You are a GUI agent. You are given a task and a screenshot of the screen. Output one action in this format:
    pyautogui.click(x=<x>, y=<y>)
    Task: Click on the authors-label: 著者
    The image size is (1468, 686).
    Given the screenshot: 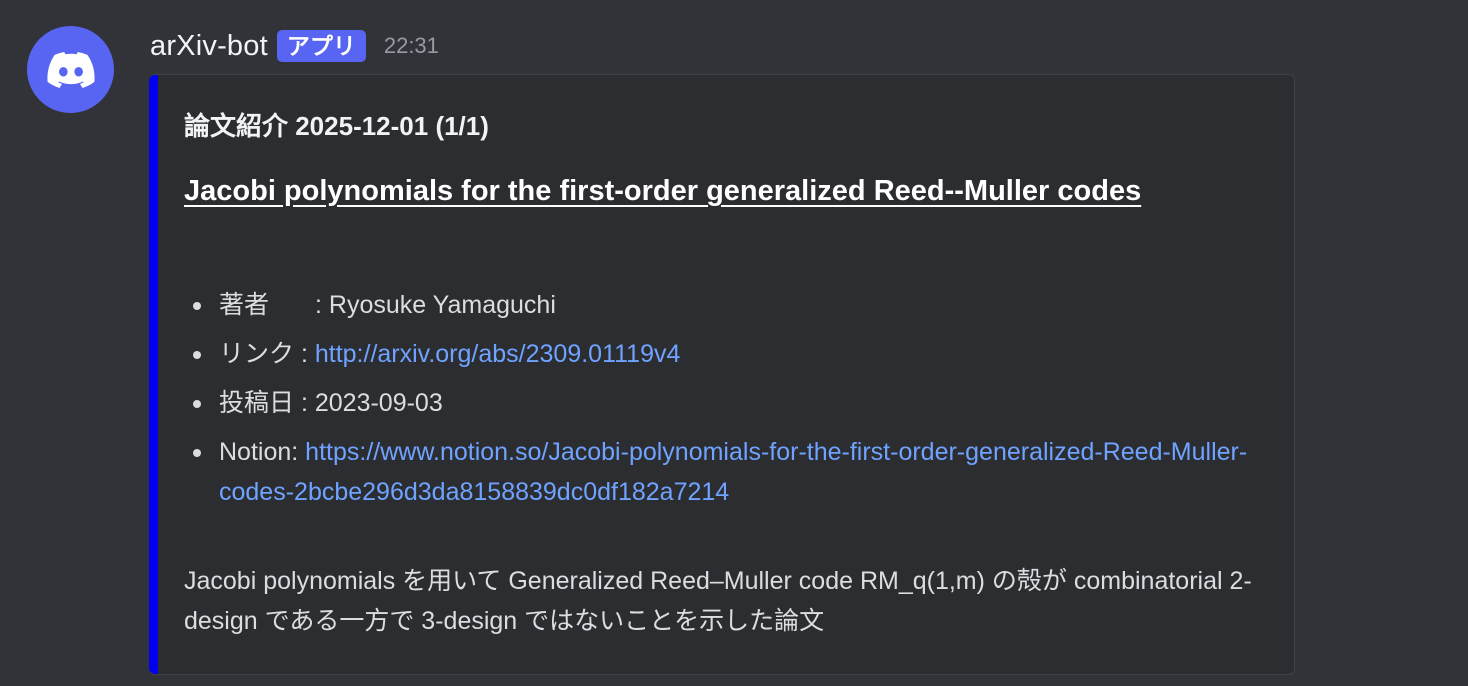 What is the action you would take?
    pyautogui.click(x=244, y=305)
    